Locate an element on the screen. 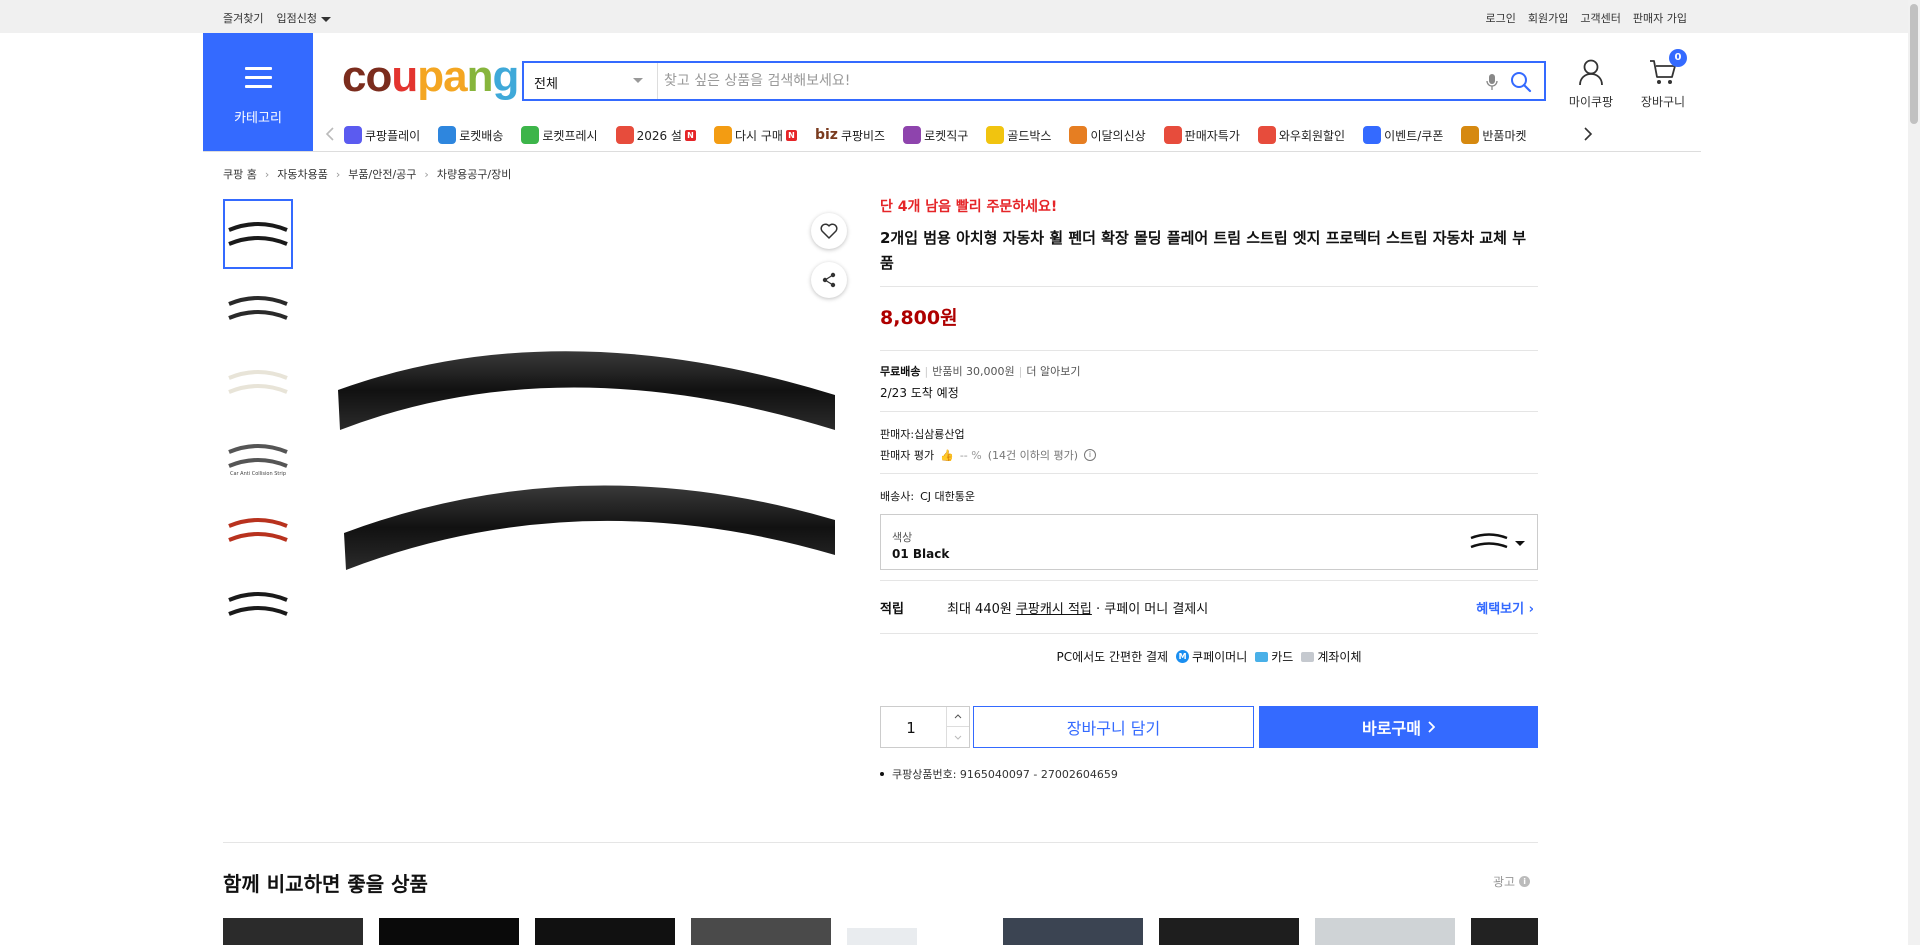  quantity-decrease-button is located at coordinates (957, 737).